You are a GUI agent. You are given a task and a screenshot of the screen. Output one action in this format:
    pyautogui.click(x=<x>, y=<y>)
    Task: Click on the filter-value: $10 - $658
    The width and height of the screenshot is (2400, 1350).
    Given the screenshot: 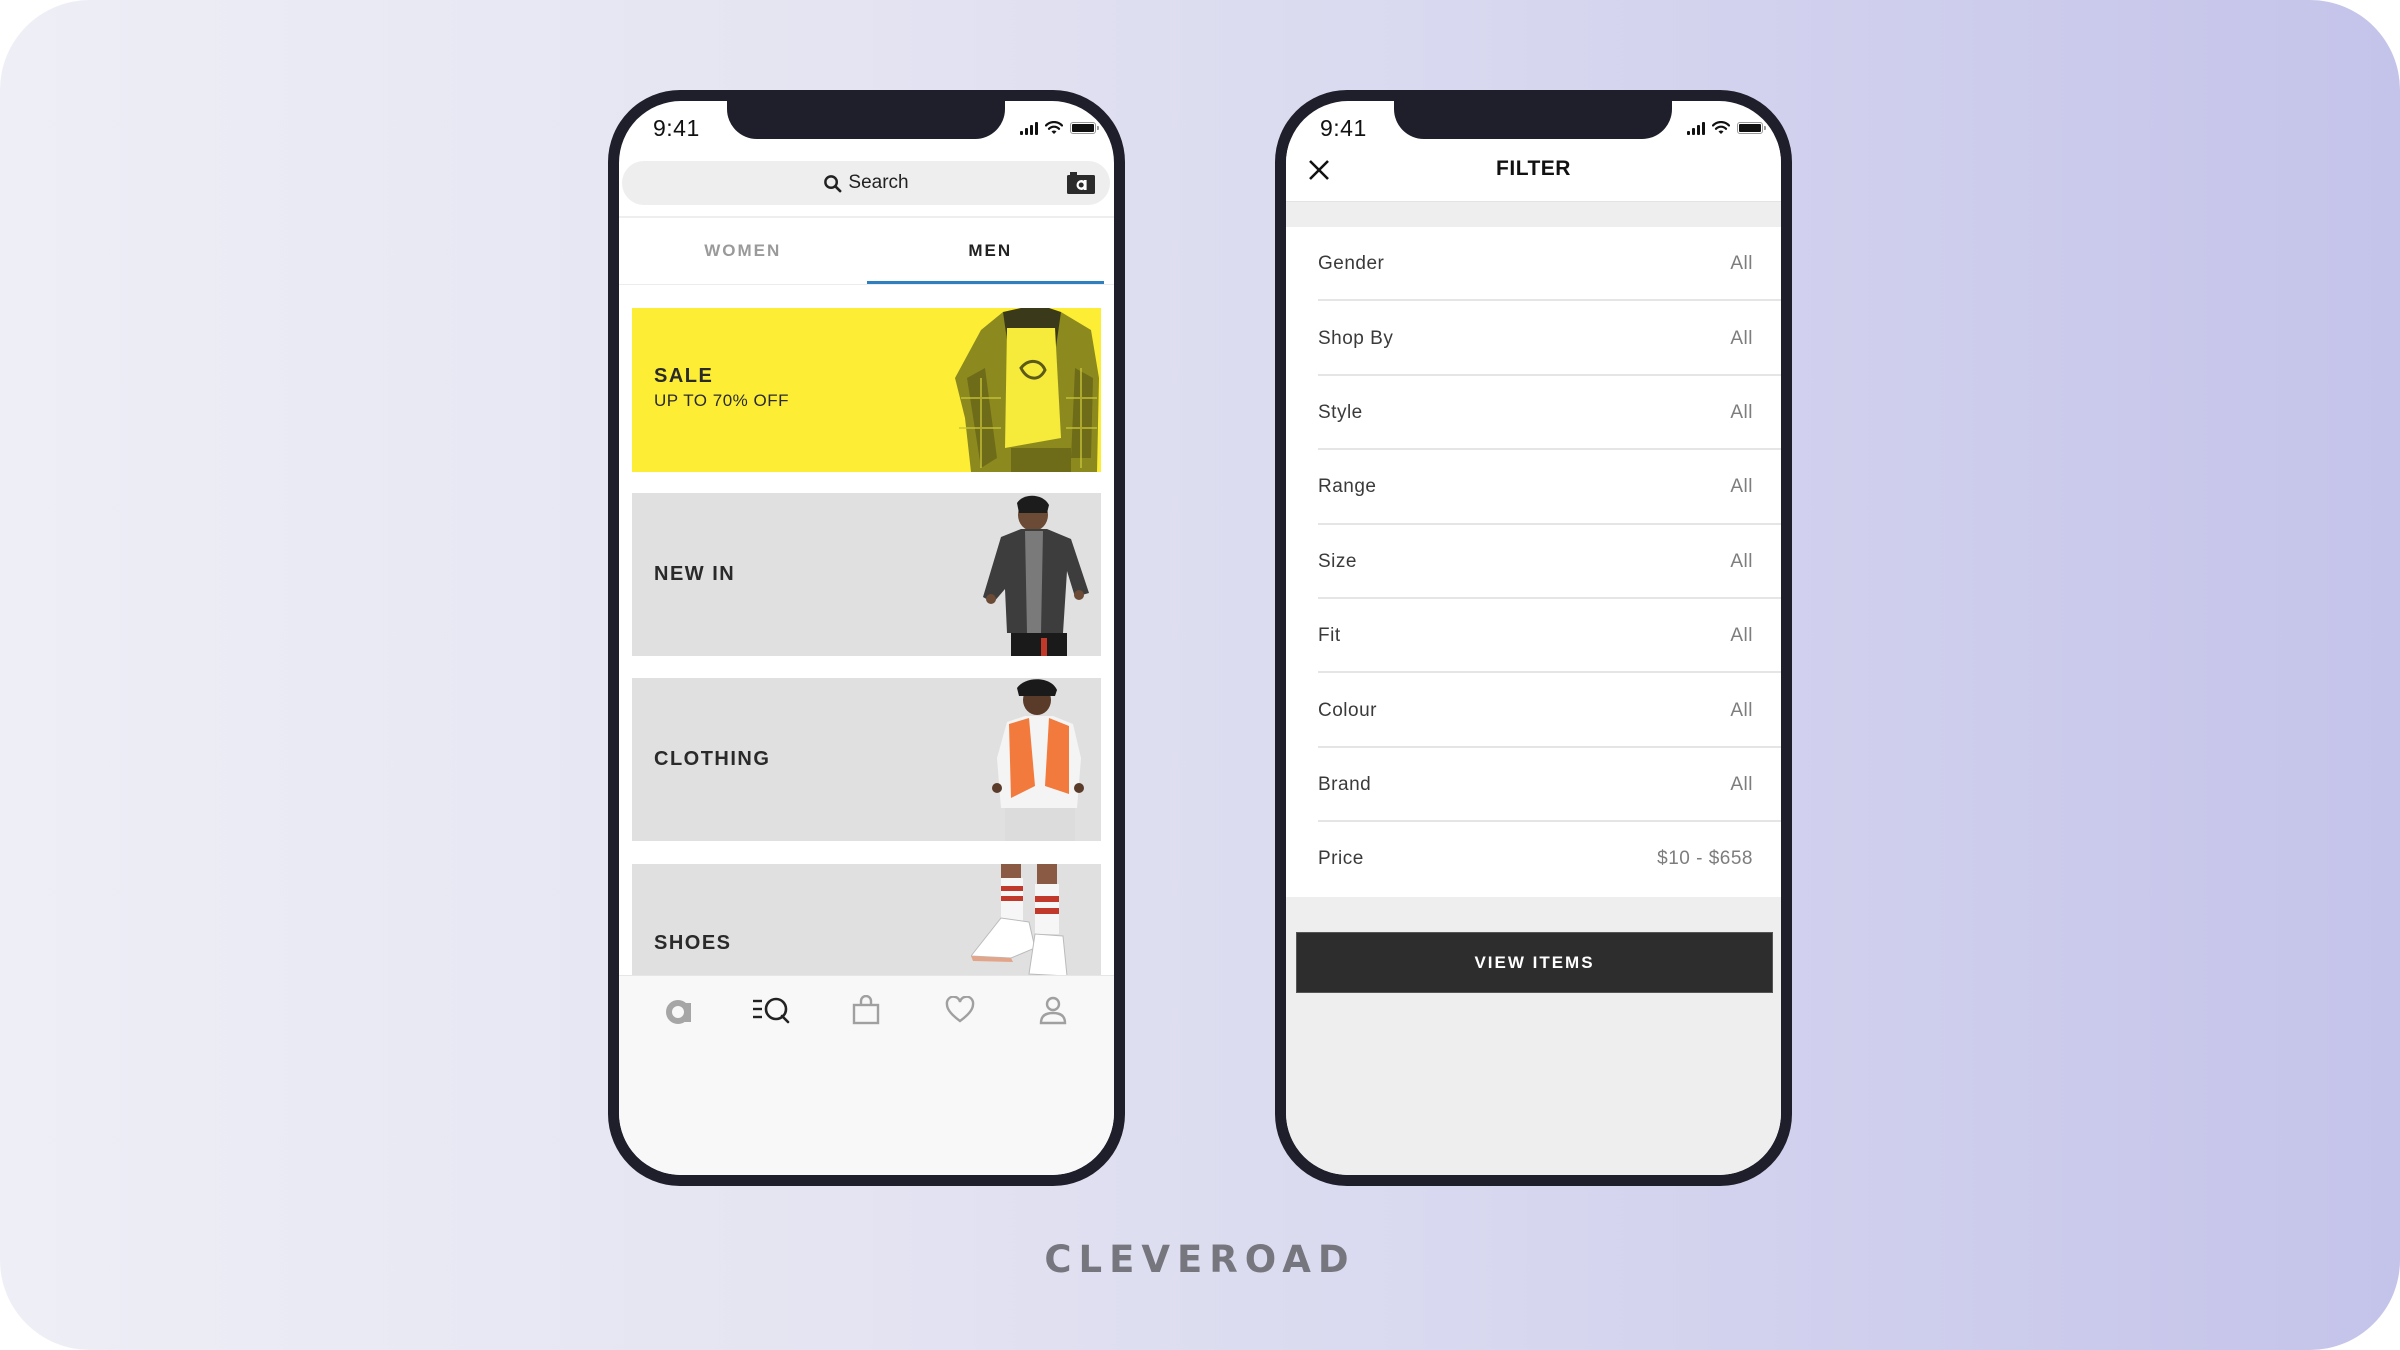 What is the action you would take?
    pyautogui.click(x=1705, y=859)
    